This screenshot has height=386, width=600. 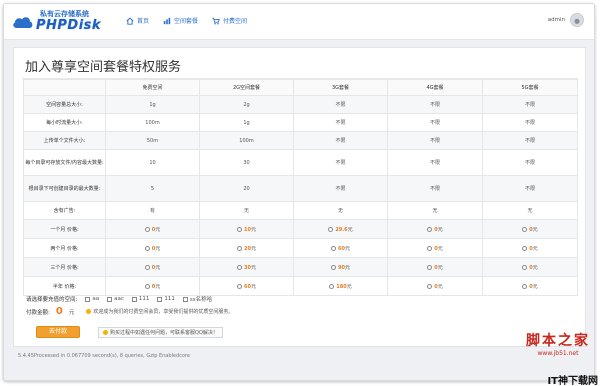 I want to click on table-row: 空间容量总大小: 1g 2g 不限 不限 不限, so click(x=300, y=104).